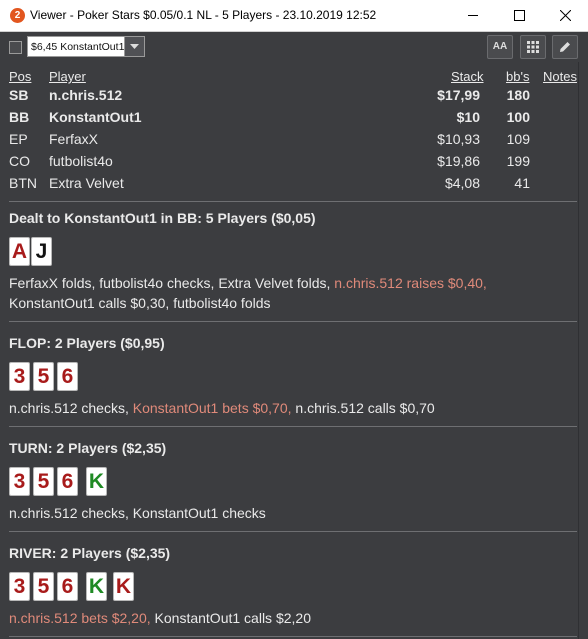  What do you see at coordinates (19, 117) in the screenshot?
I see `player-pos: BB` at bounding box center [19, 117].